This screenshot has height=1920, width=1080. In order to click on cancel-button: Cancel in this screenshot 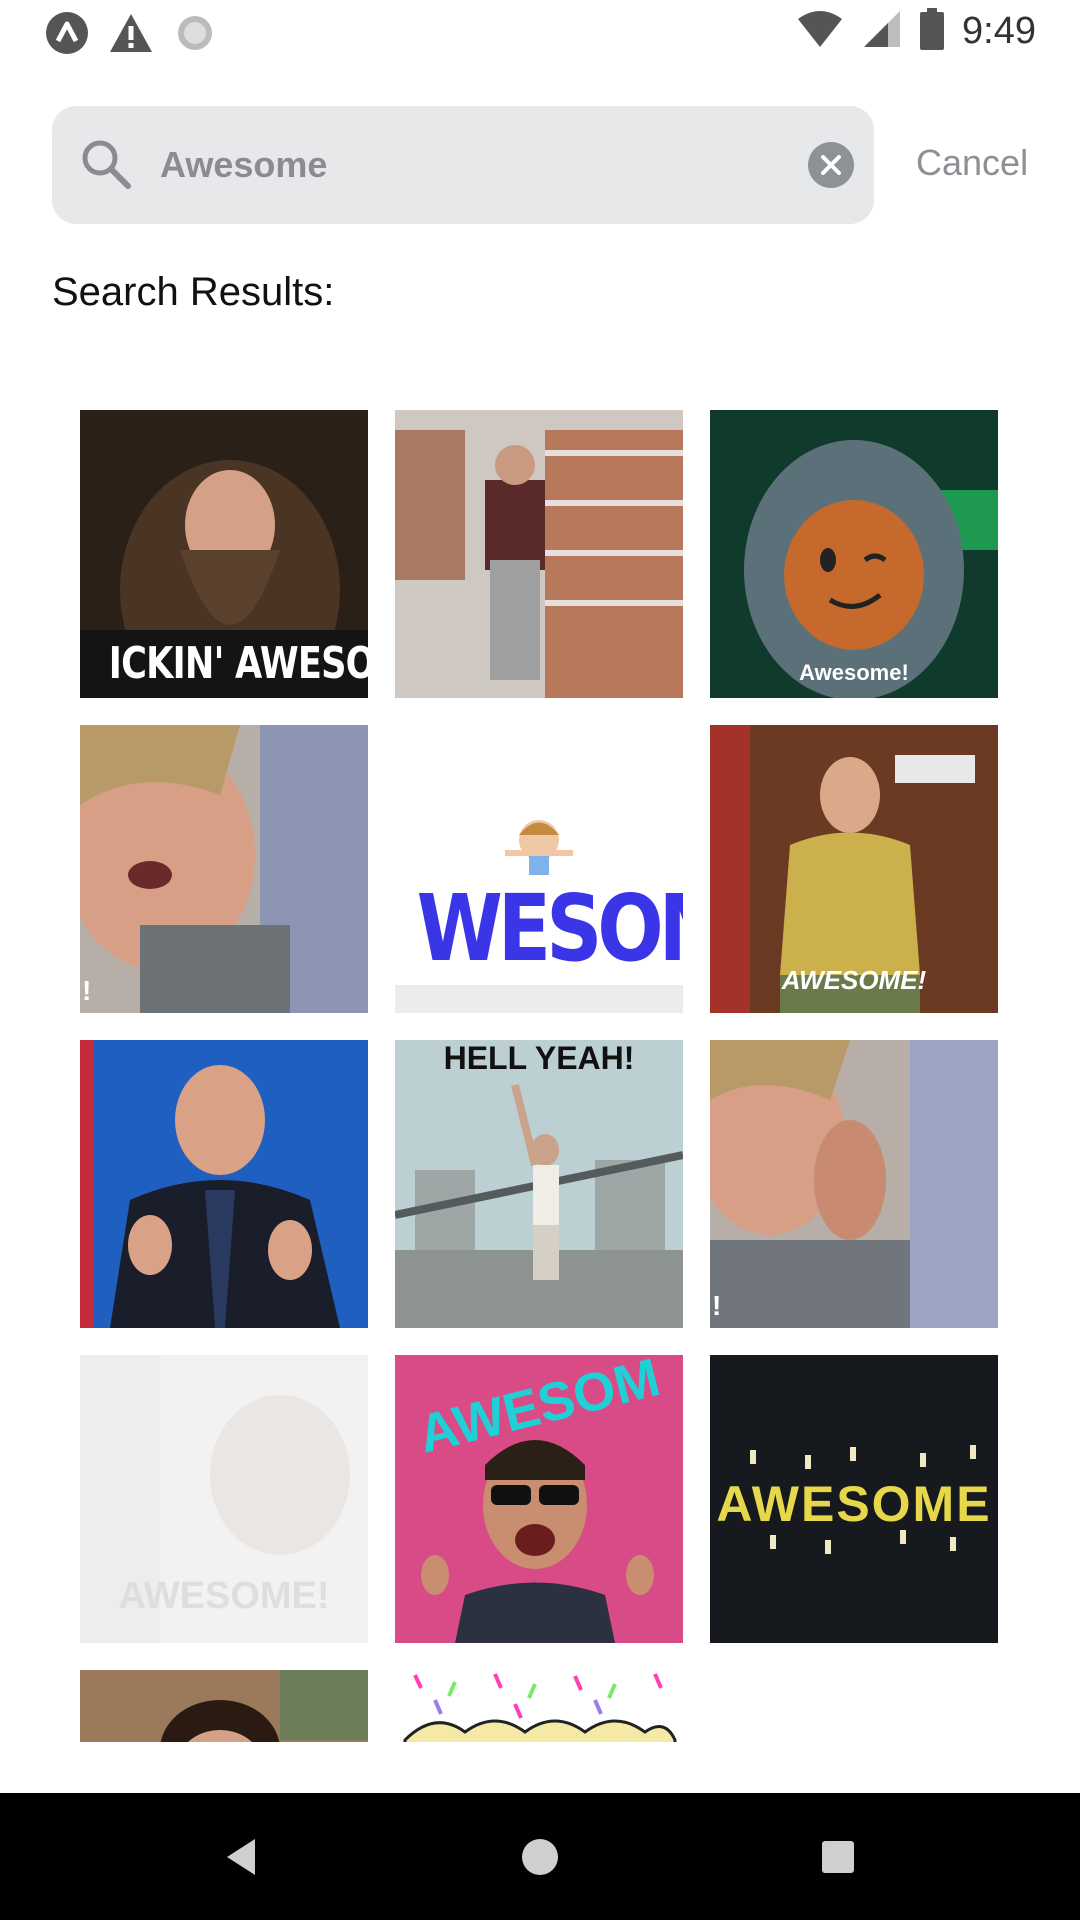, I will do `click(972, 163)`.